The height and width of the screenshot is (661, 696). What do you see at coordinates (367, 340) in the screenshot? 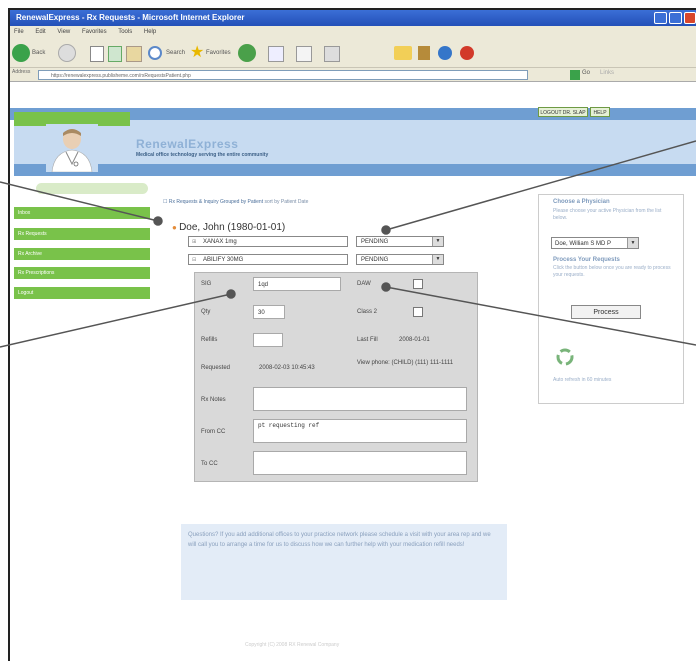
I see `lastfill-label: Last Fill` at bounding box center [367, 340].